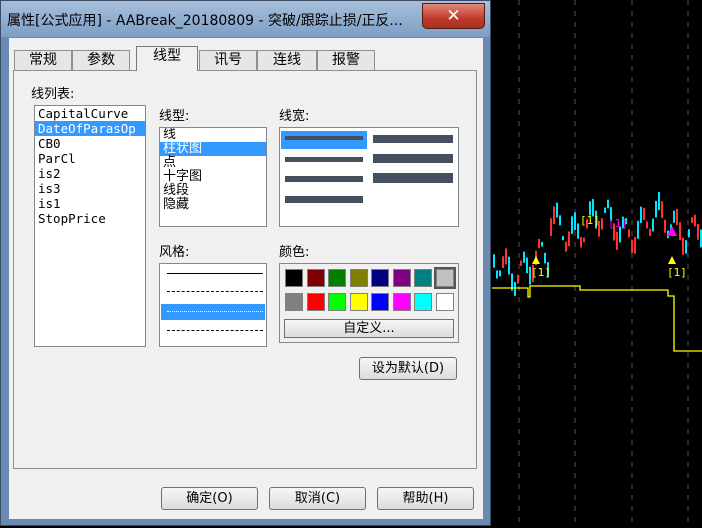  Describe the element at coordinates (346, 60) in the screenshot. I see `tab-alarm: 报警` at that location.